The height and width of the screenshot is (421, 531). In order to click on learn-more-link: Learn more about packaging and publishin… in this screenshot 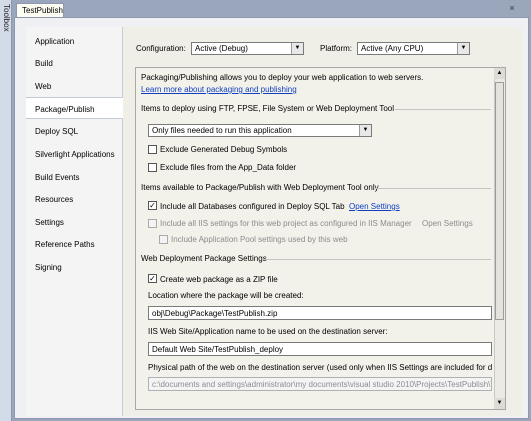, I will do `click(219, 89)`.